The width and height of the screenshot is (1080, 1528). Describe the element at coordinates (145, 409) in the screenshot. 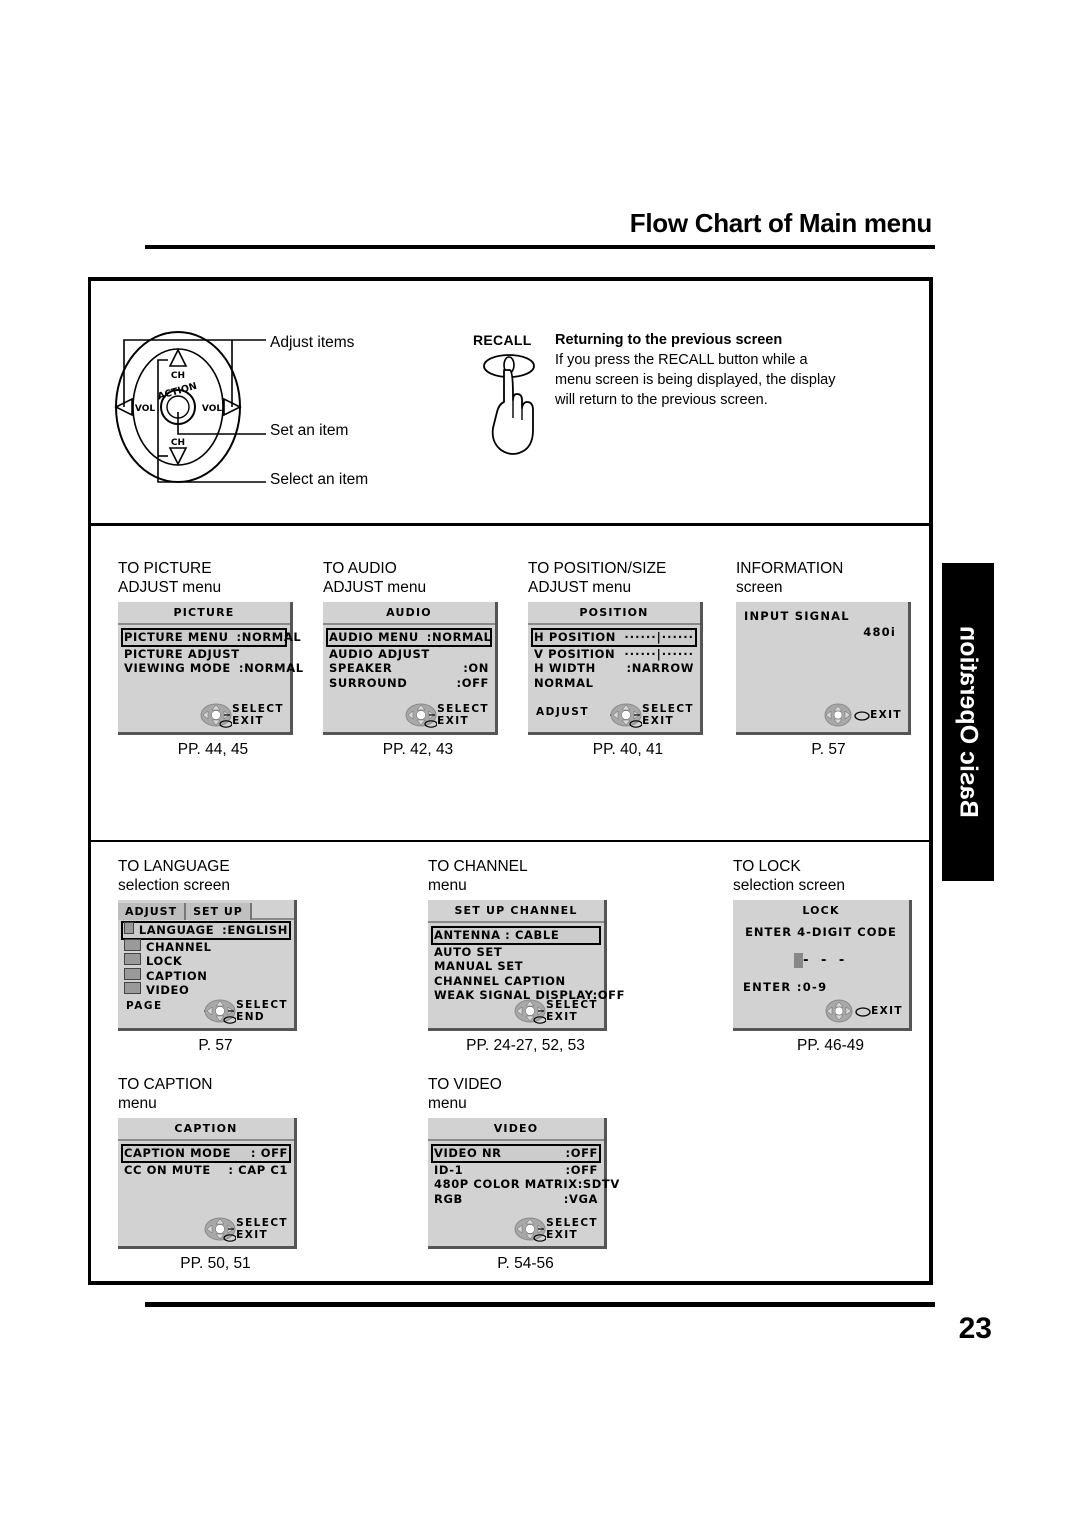

I see `svg-text: VOL` at that location.